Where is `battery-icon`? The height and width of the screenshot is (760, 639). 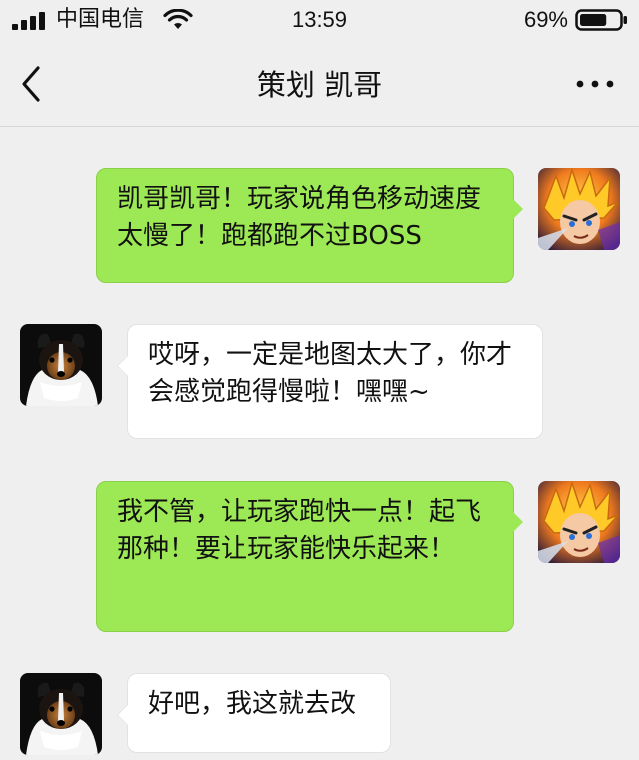 battery-icon is located at coordinates (601, 20).